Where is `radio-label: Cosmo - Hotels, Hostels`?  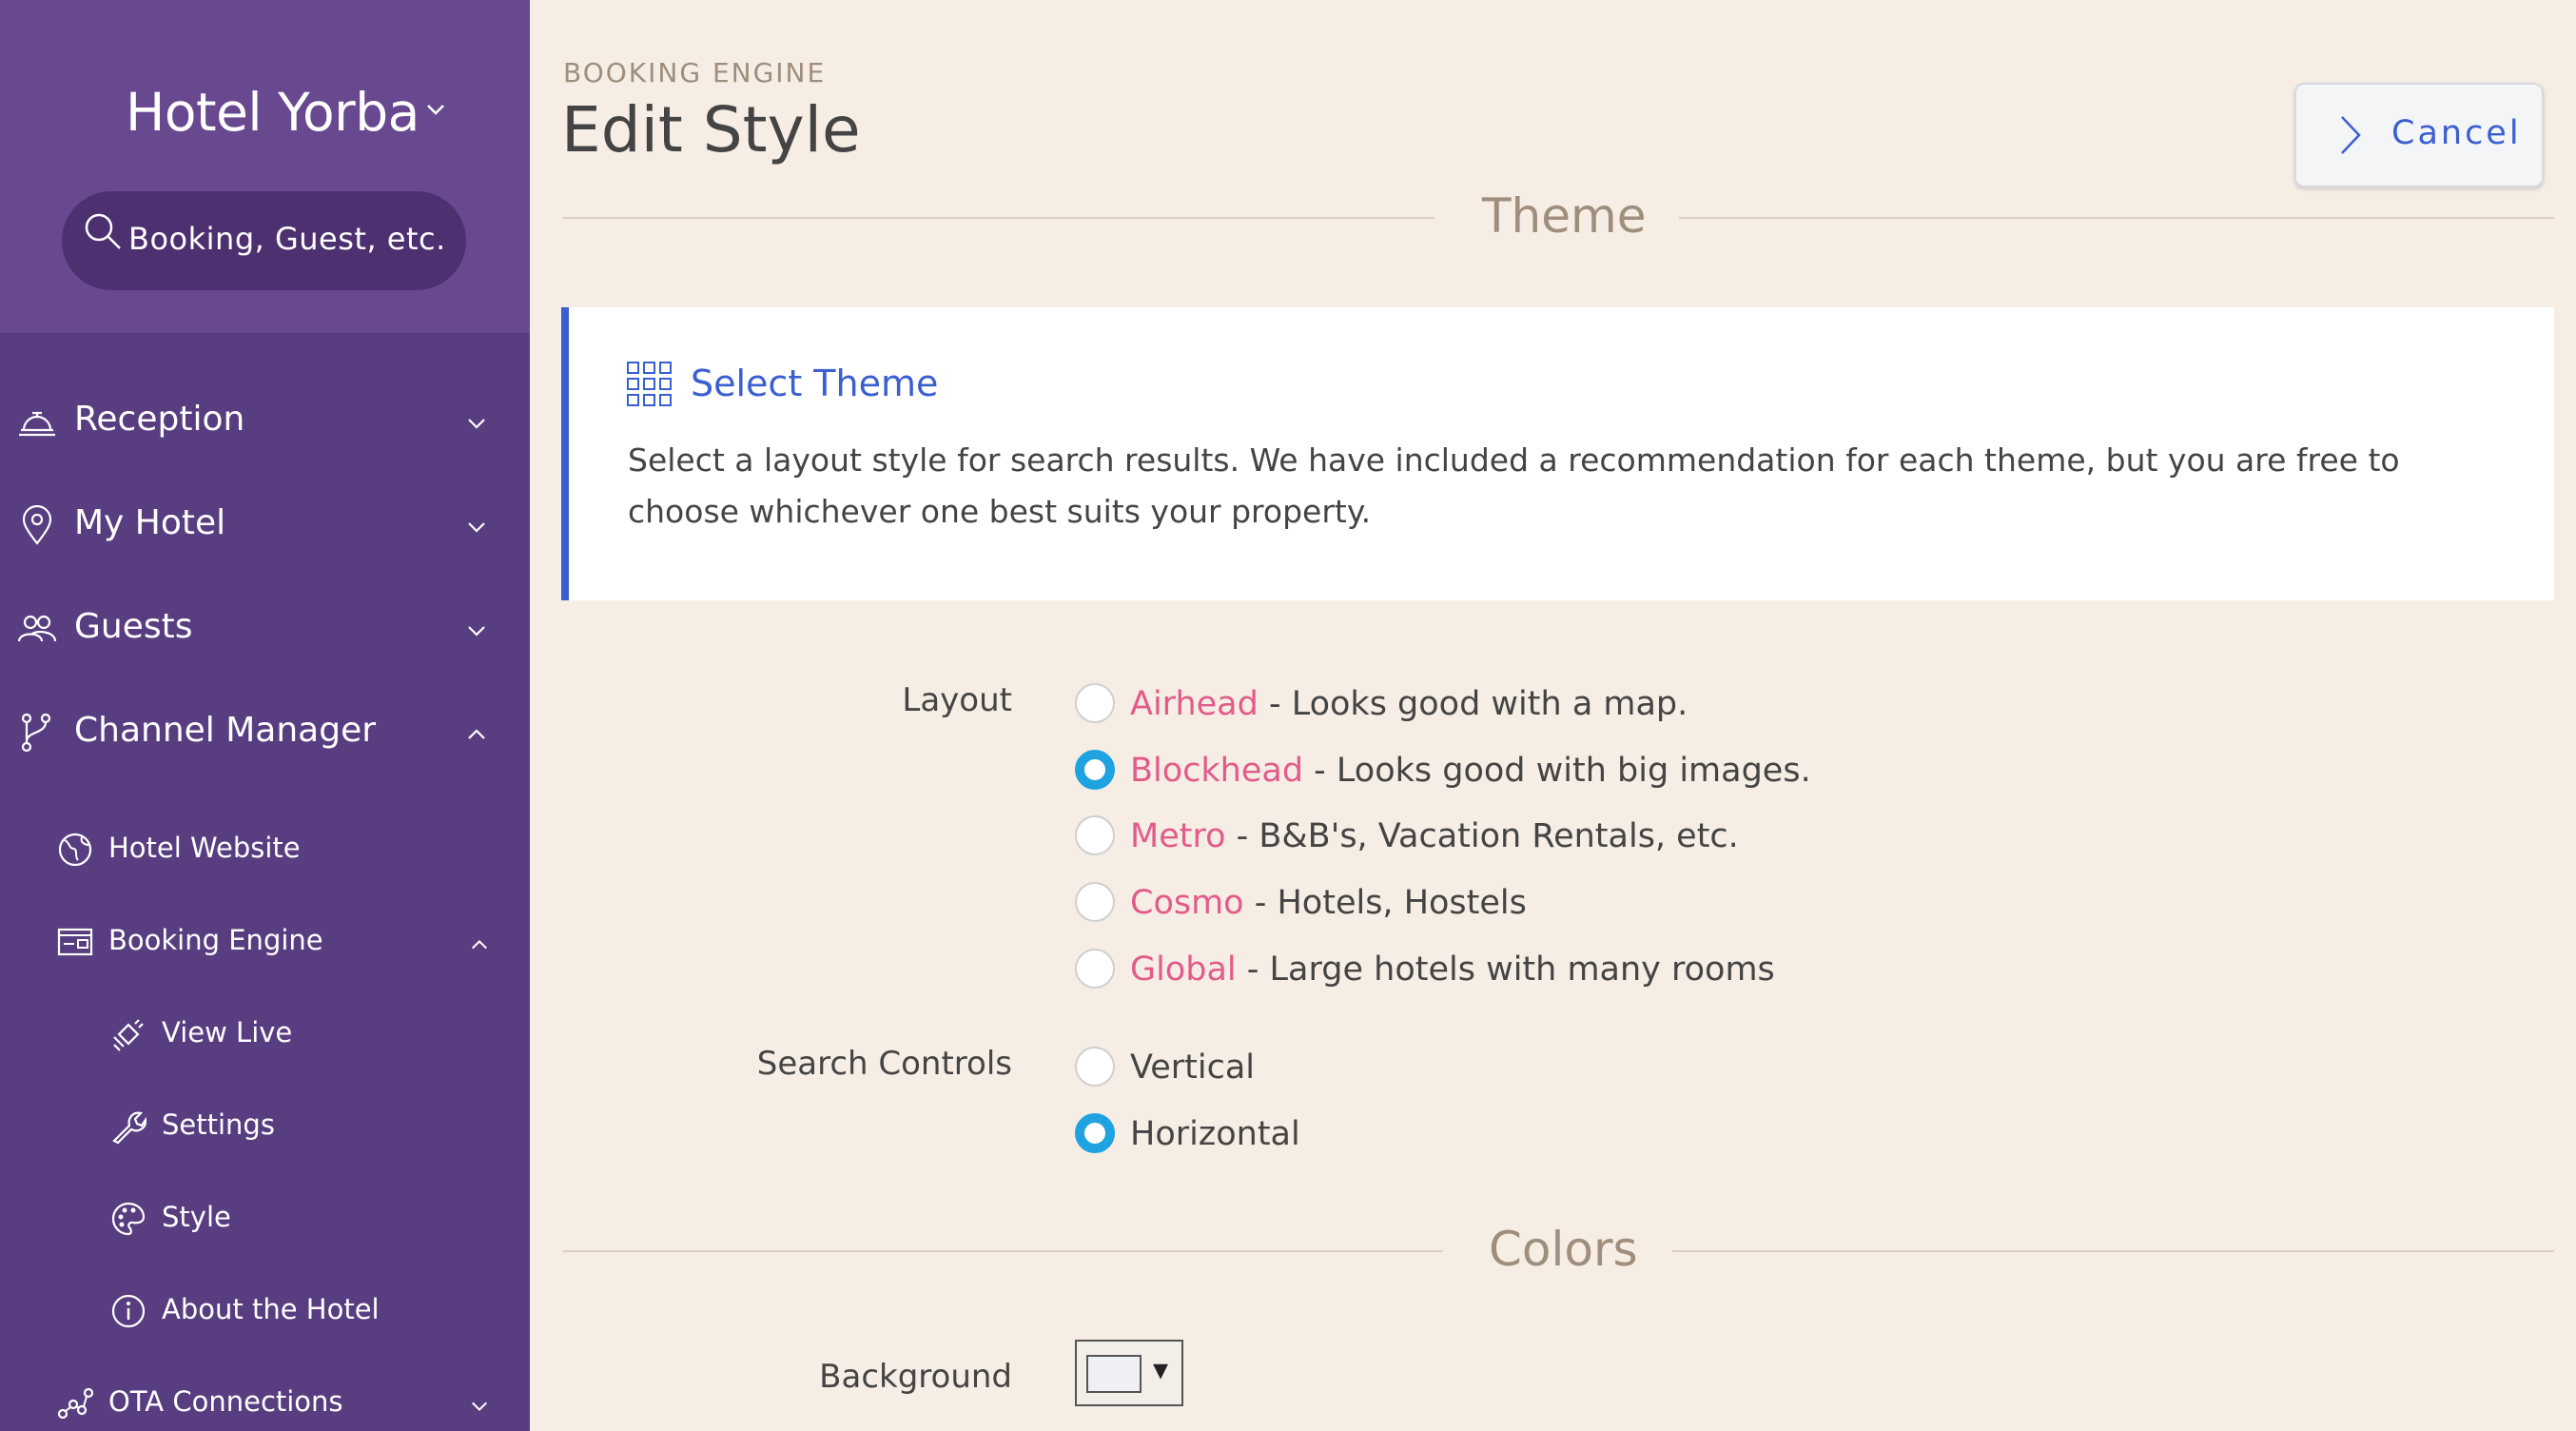 radio-label: Cosmo - Hotels, Hostels is located at coordinates (1329, 903).